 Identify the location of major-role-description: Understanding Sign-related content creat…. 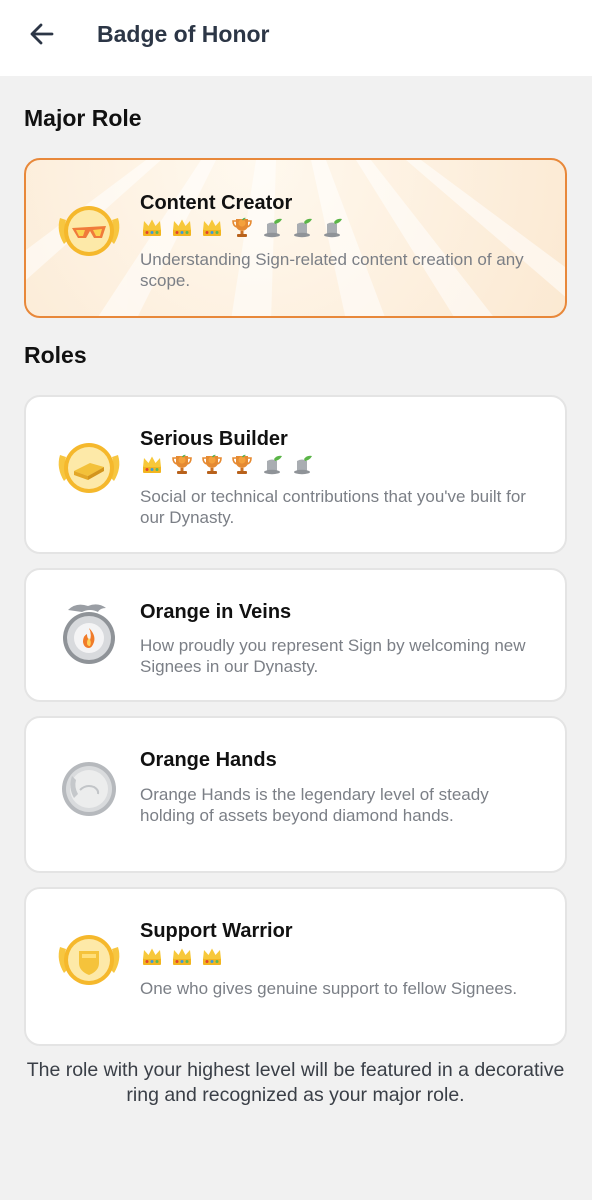
(332, 270).